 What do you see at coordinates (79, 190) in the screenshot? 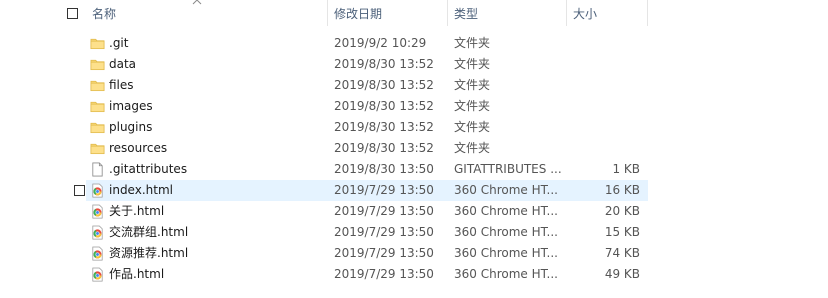
I see `row-checkbox` at bounding box center [79, 190].